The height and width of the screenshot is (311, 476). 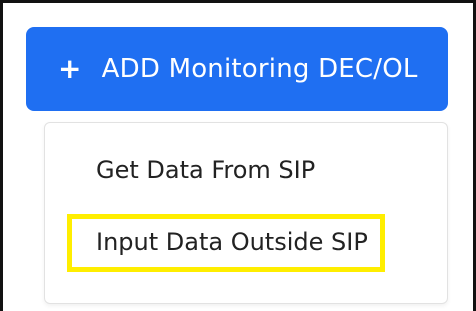 I want to click on add-monitoring-button-label: ADD Monitoring DEC/OL, so click(x=259, y=69).